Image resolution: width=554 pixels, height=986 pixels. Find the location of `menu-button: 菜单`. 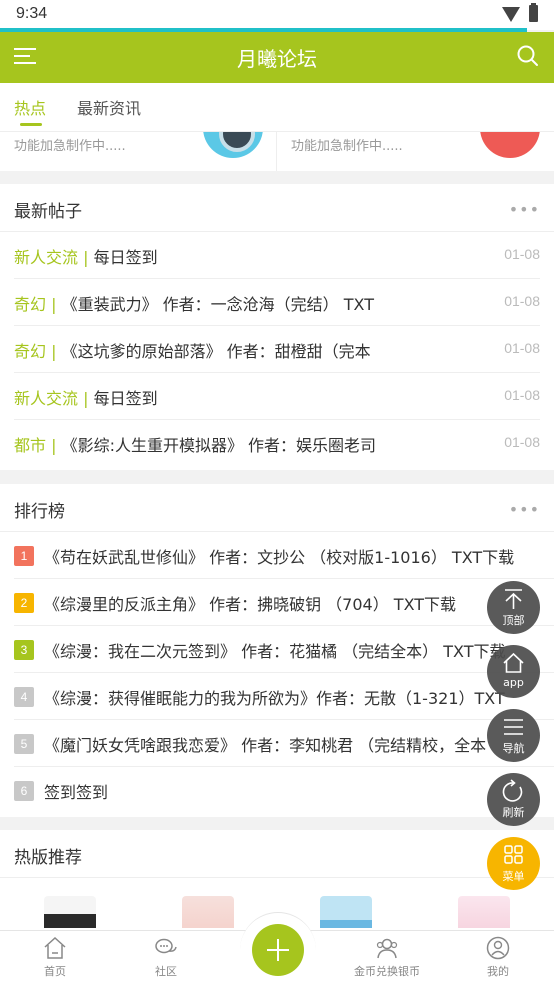

menu-button: 菜单 is located at coordinates (513, 863).